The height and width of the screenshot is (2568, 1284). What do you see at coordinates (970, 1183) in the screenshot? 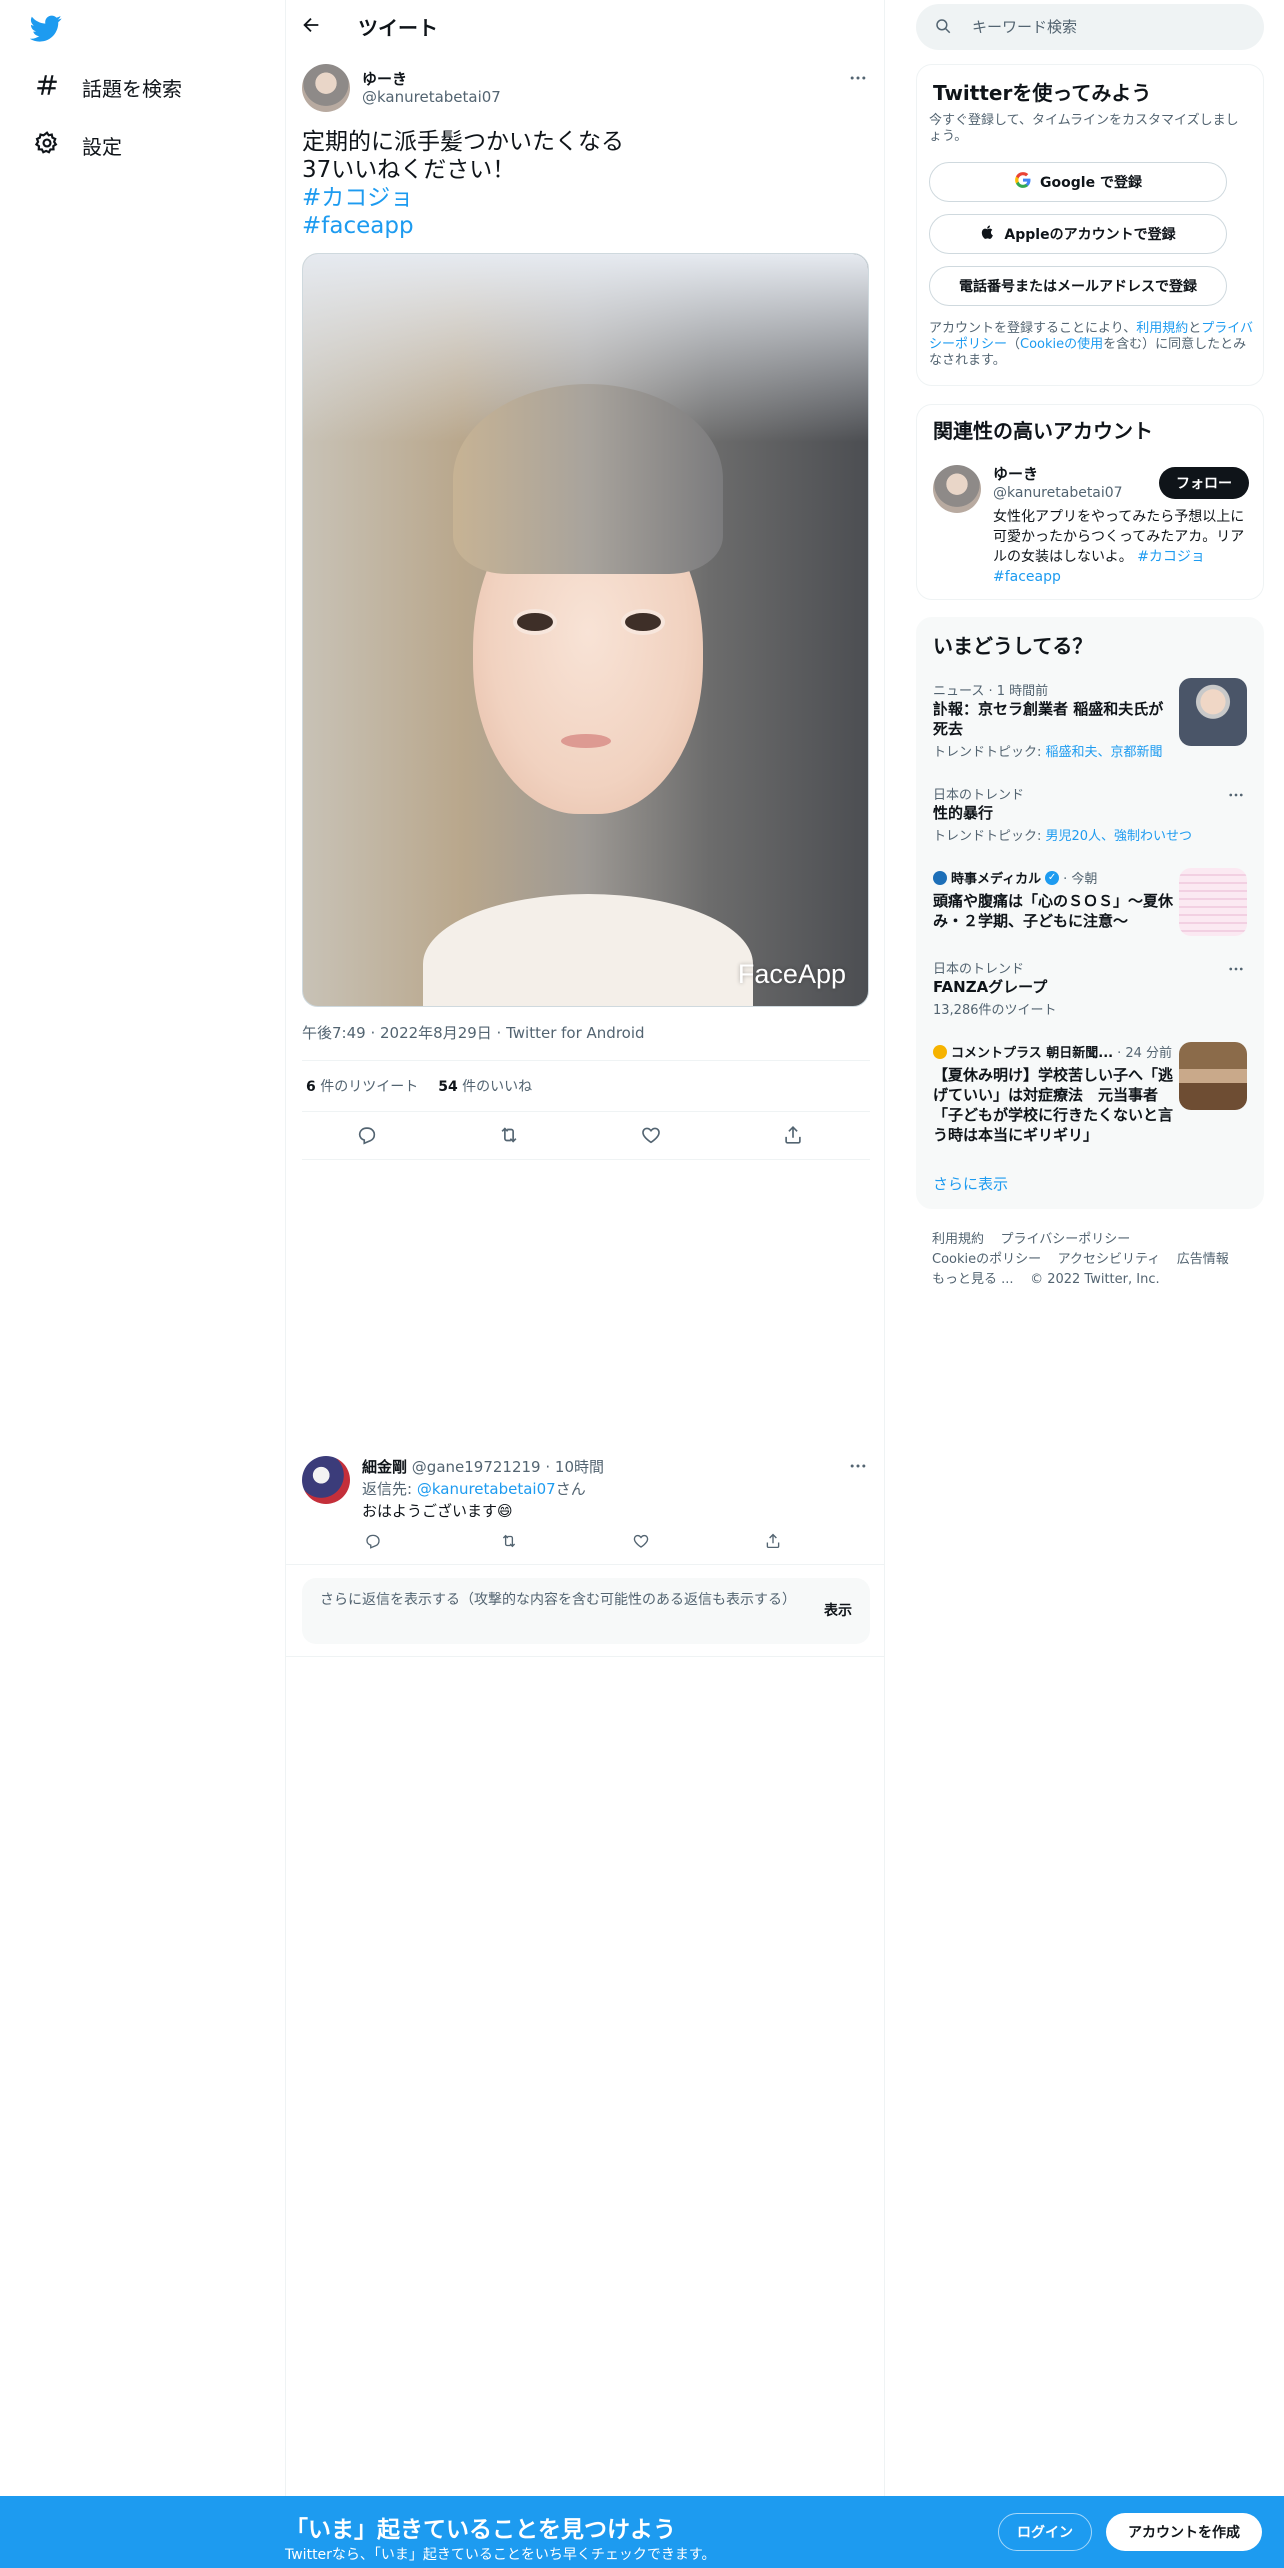
I see `show-more-trends-link: さらに表示` at bounding box center [970, 1183].